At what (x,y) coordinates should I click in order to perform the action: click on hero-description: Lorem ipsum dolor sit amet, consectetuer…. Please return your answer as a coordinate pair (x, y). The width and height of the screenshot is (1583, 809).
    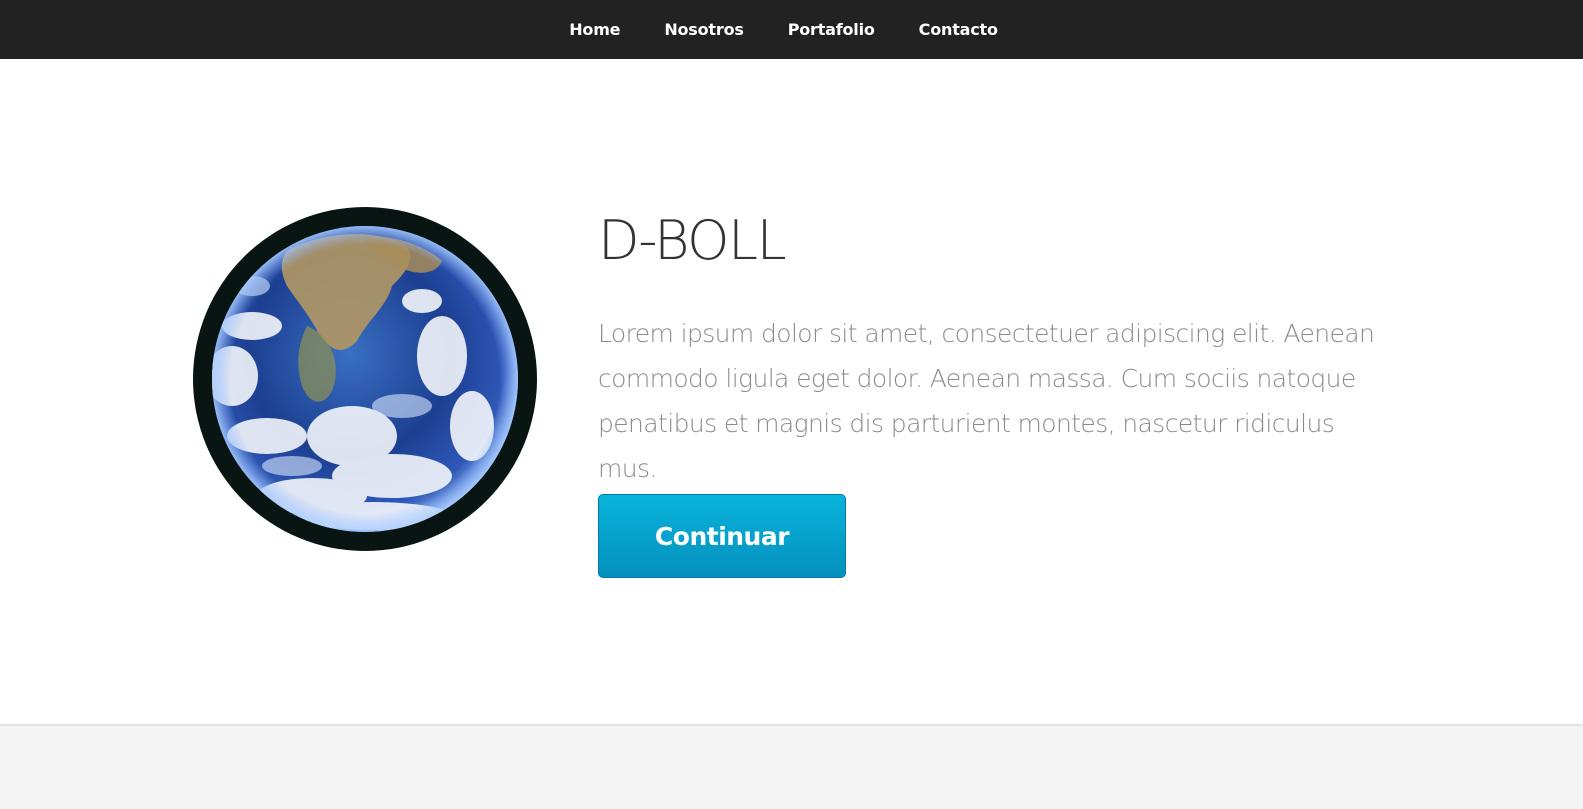
    Looking at the image, I should click on (986, 401).